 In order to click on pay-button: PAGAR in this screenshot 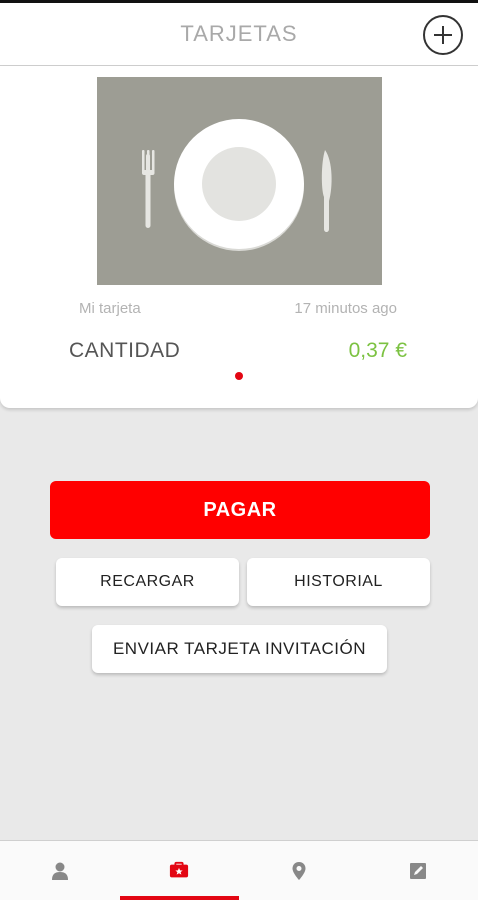, I will do `click(240, 510)`.